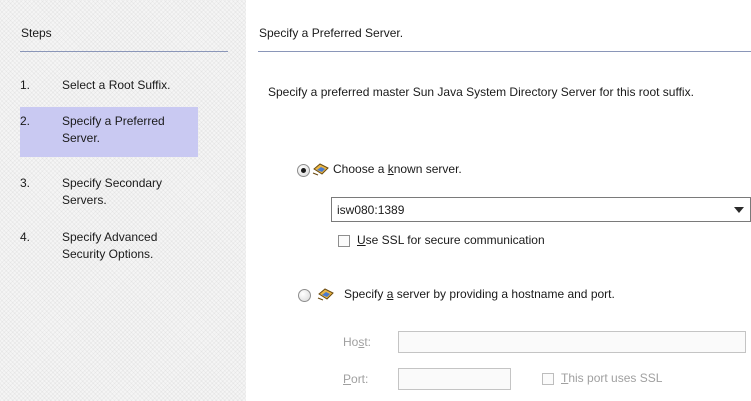  What do you see at coordinates (611, 378) in the screenshot?
I see `port-ssl-label: This port uses SSL` at bounding box center [611, 378].